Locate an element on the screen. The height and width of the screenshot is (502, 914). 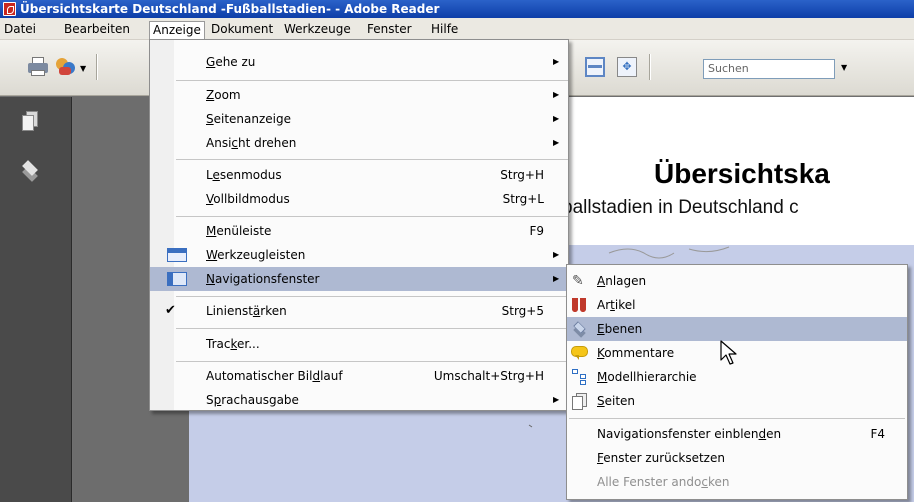
menu-item-vollbildmodus: Vollbildmodus Strg+L is located at coordinates (359, 199).